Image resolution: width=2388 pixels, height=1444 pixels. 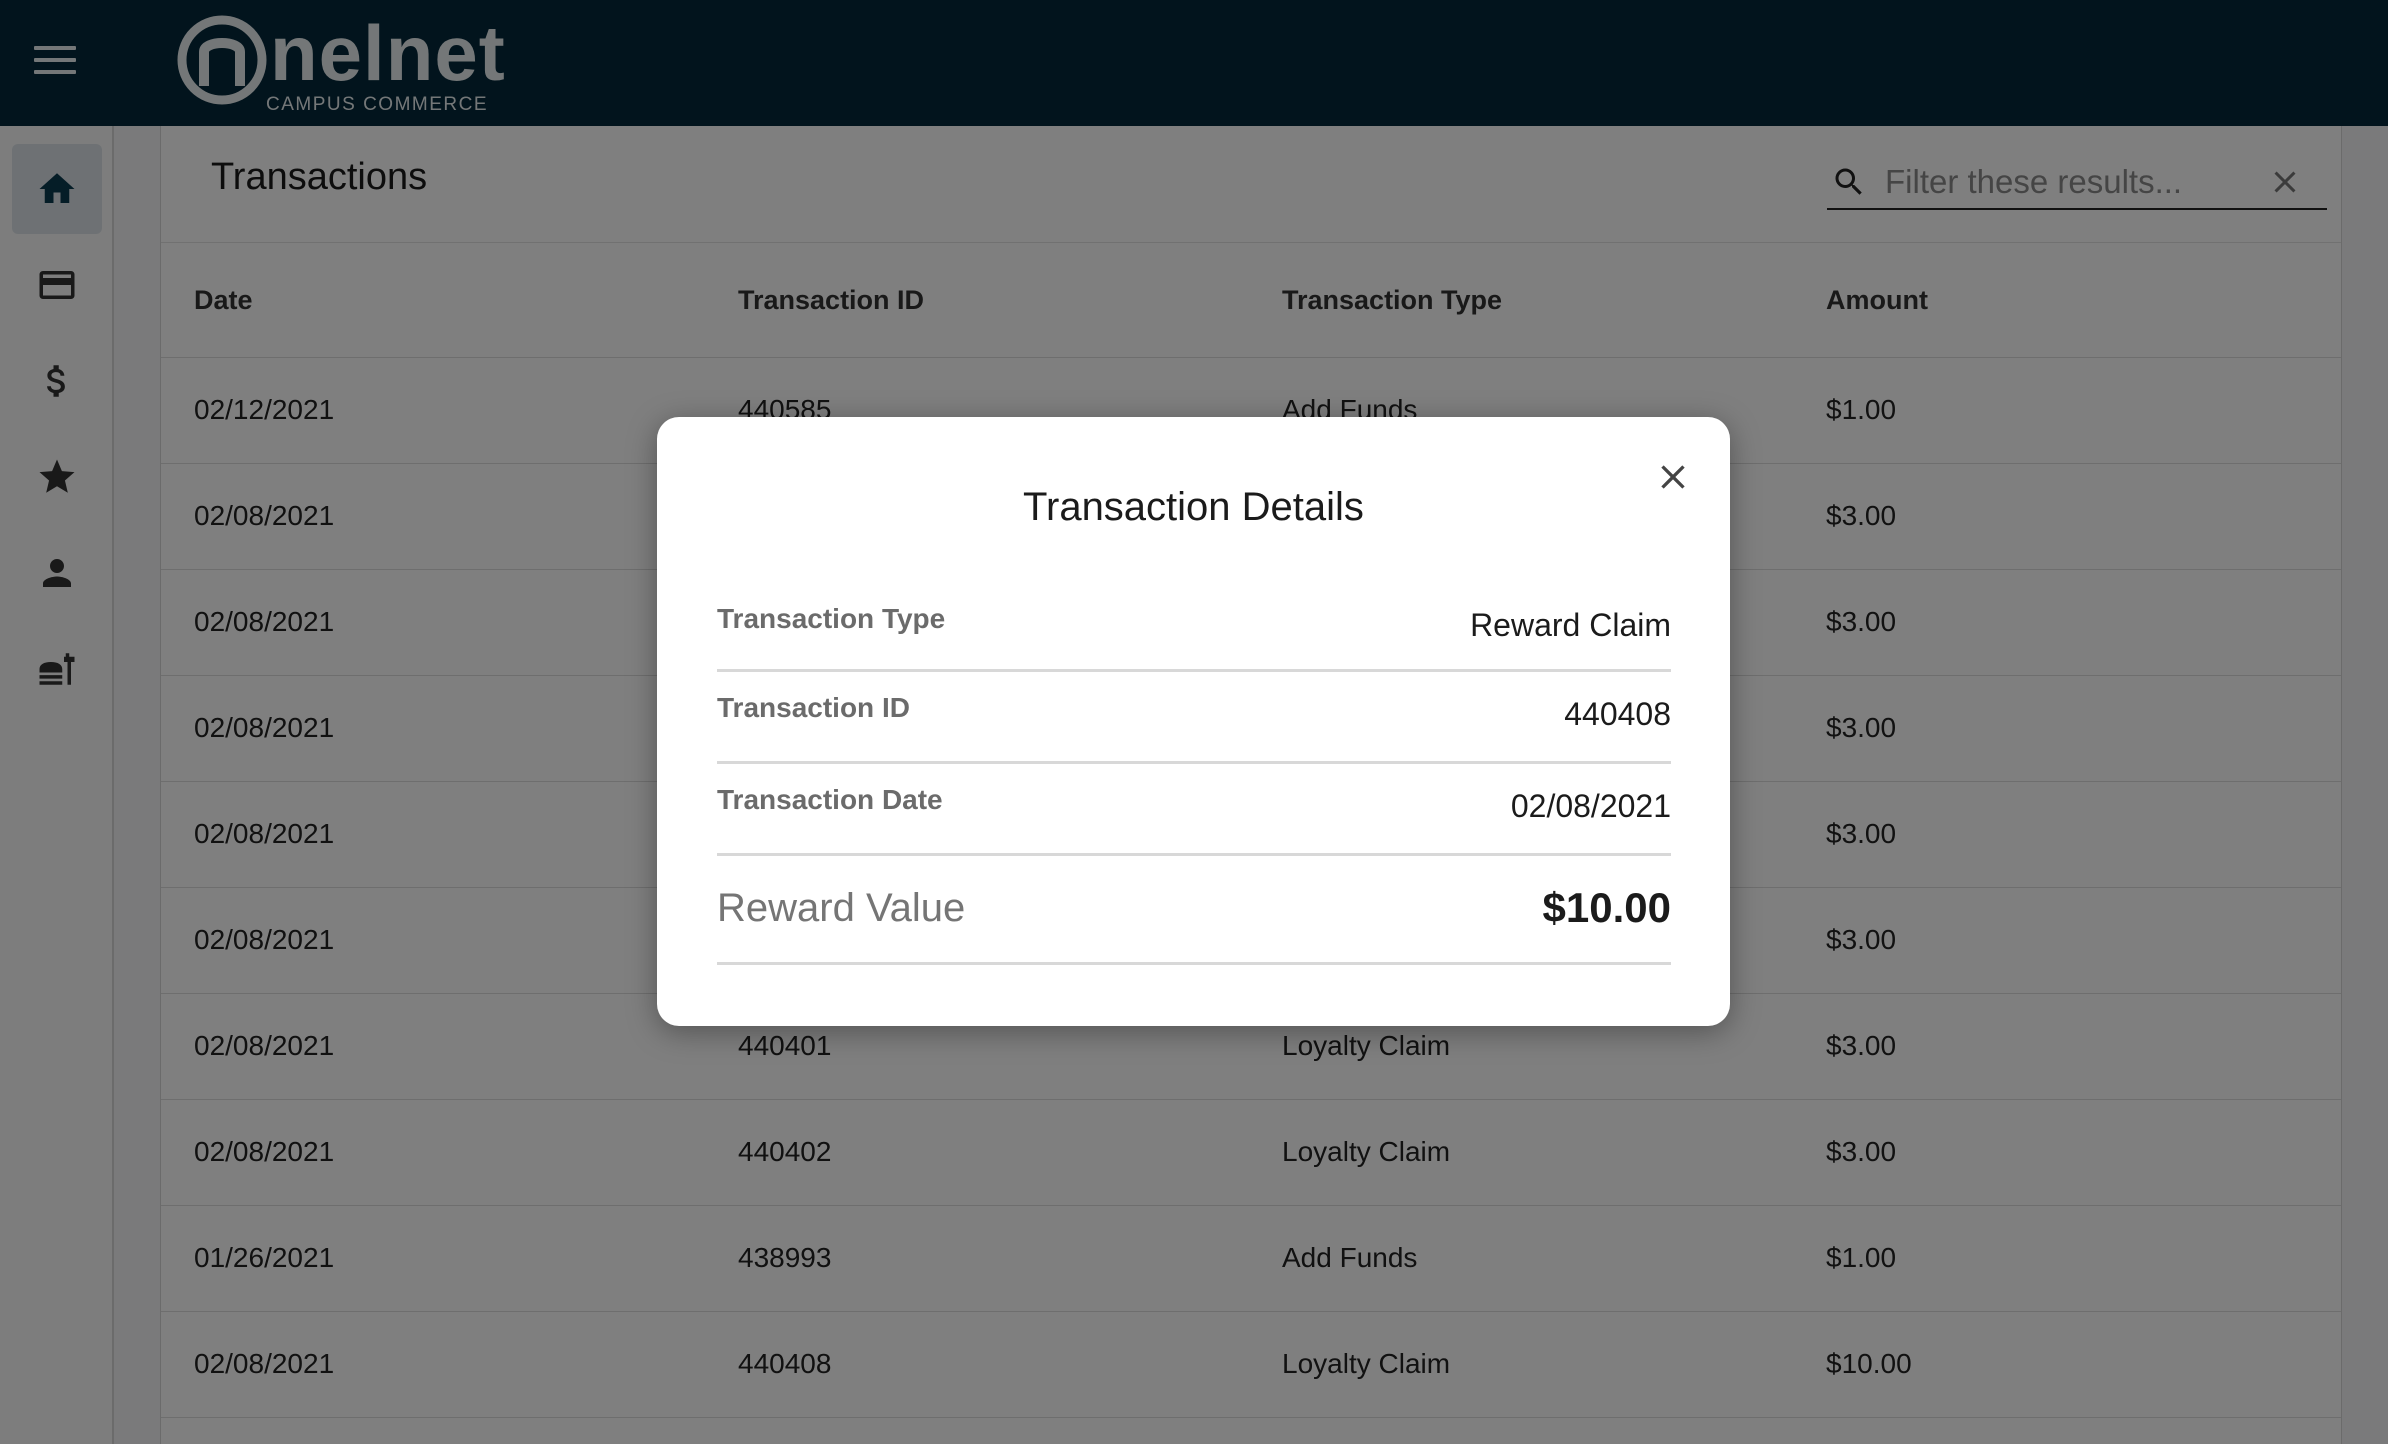 What do you see at coordinates (831, 618) in the screenshot?
I see `detail-label: Transaction Type` at bounding box center [831, 618].